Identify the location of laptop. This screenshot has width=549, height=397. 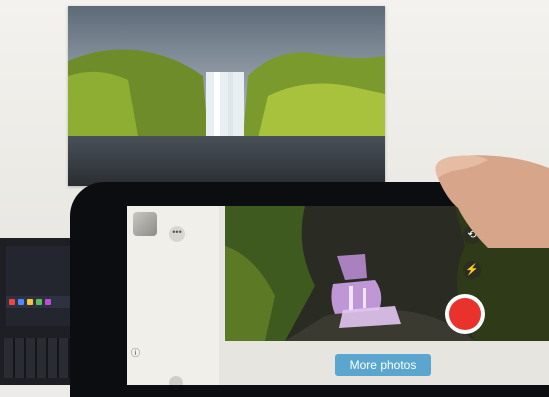
(40, 311).